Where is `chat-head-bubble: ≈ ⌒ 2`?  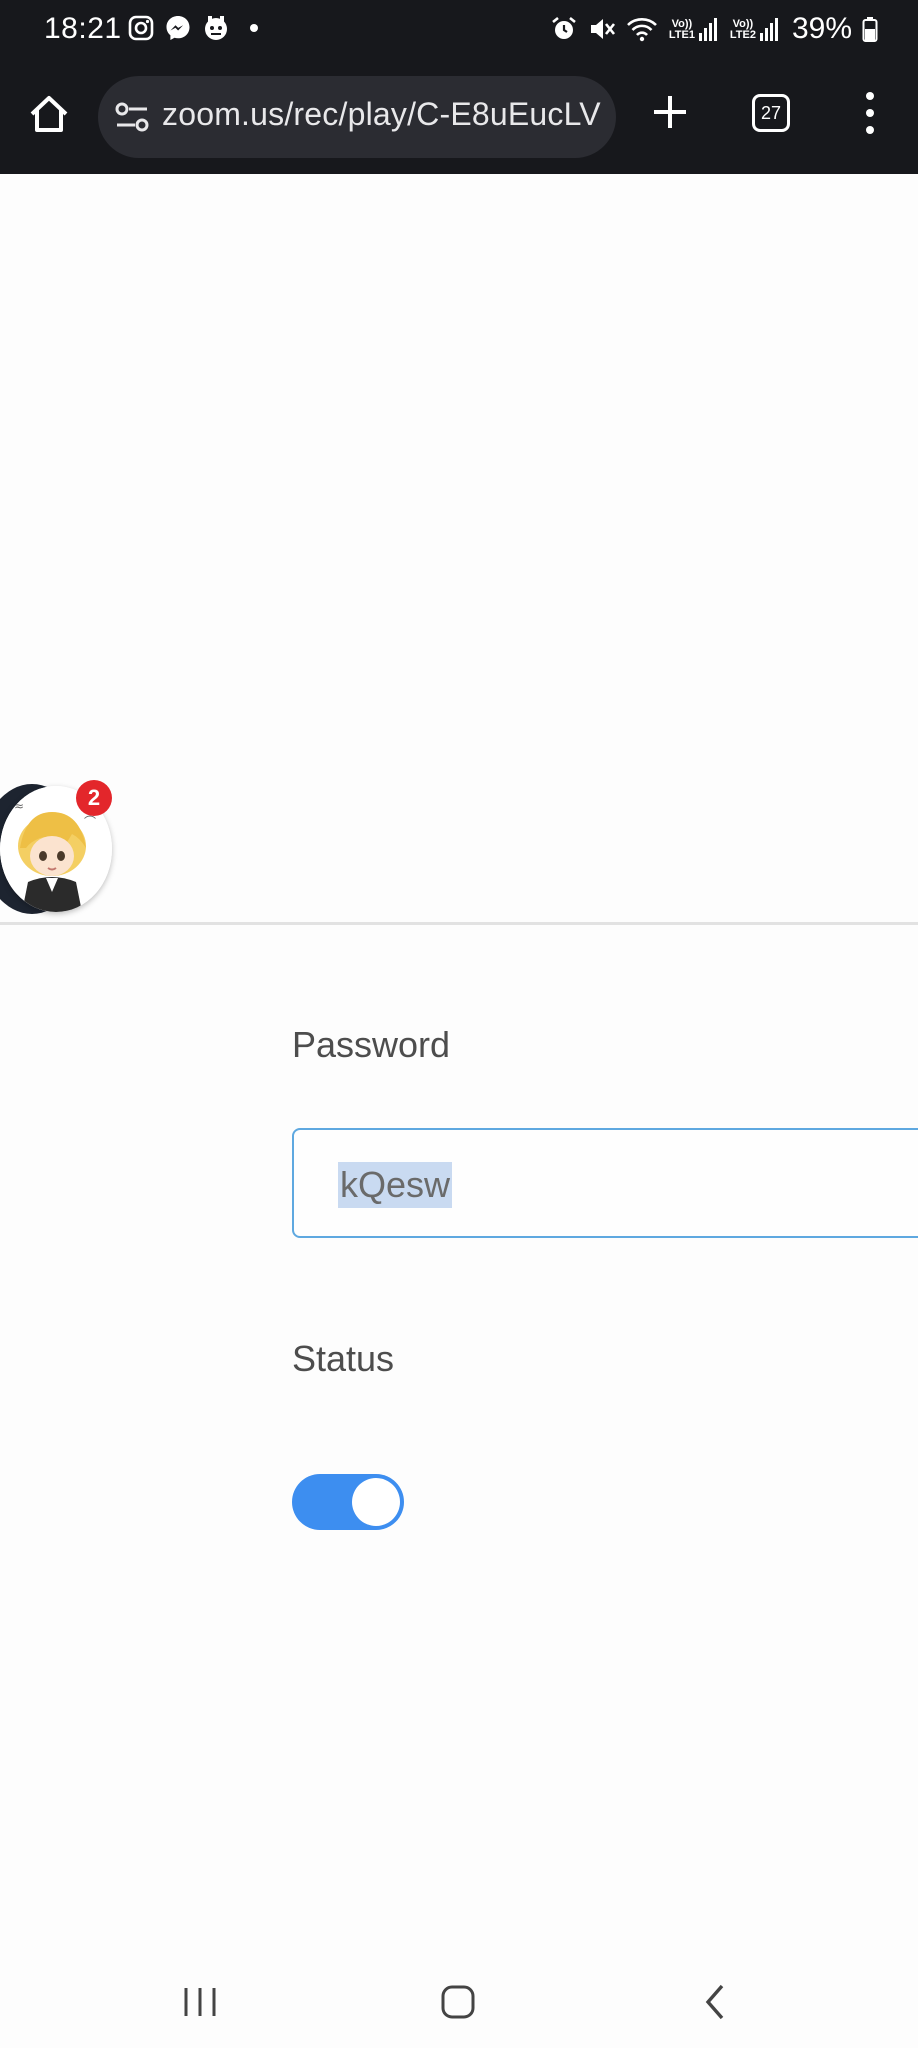 chat-head-bubble: ≈ ⌒ 2 is located at coordinates (57, 847).